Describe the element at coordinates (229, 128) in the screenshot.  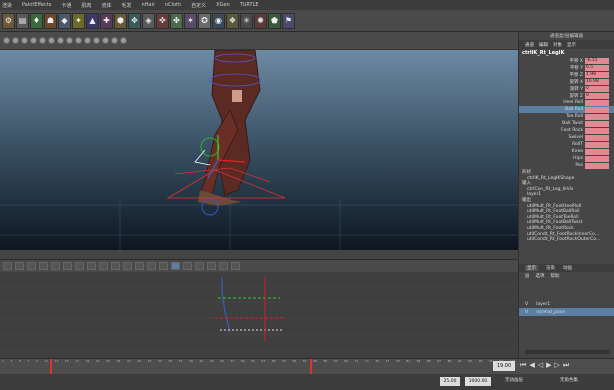
I see `character-legs` at that location.